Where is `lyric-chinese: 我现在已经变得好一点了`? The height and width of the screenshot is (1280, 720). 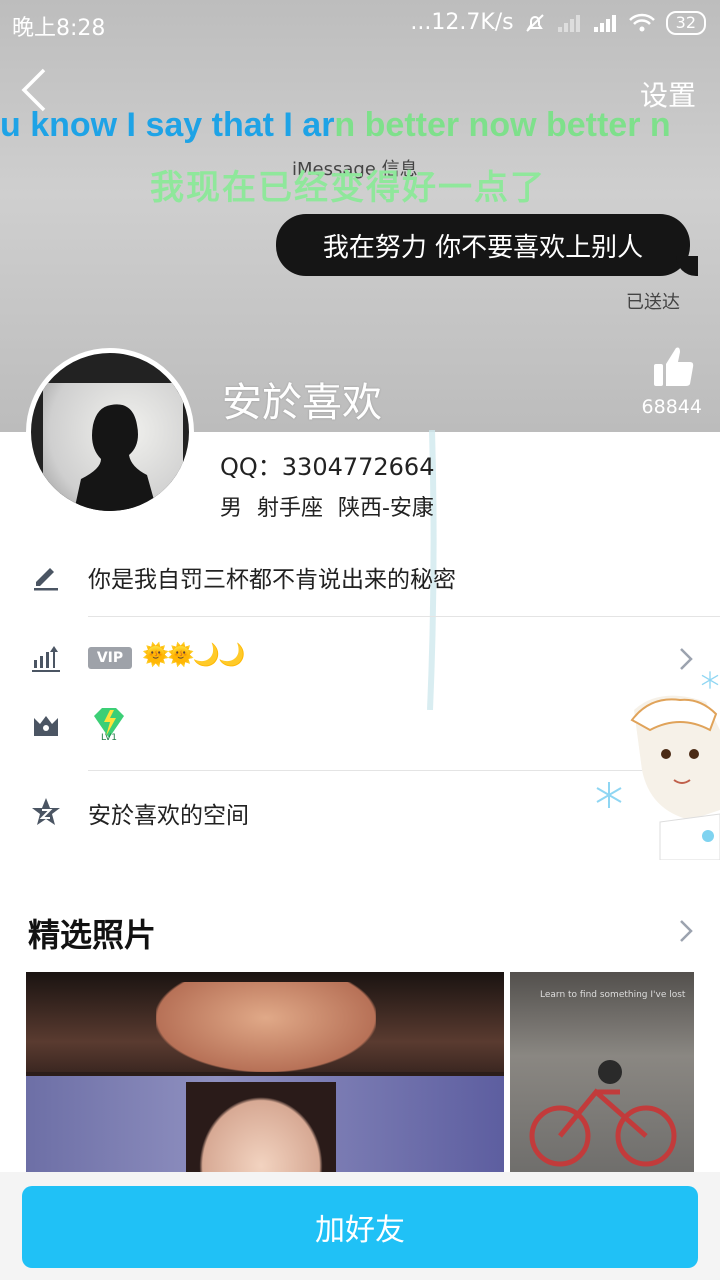
lyric-chinese: 我现在已经变得好一点了 is located at coordinates (348, 188).